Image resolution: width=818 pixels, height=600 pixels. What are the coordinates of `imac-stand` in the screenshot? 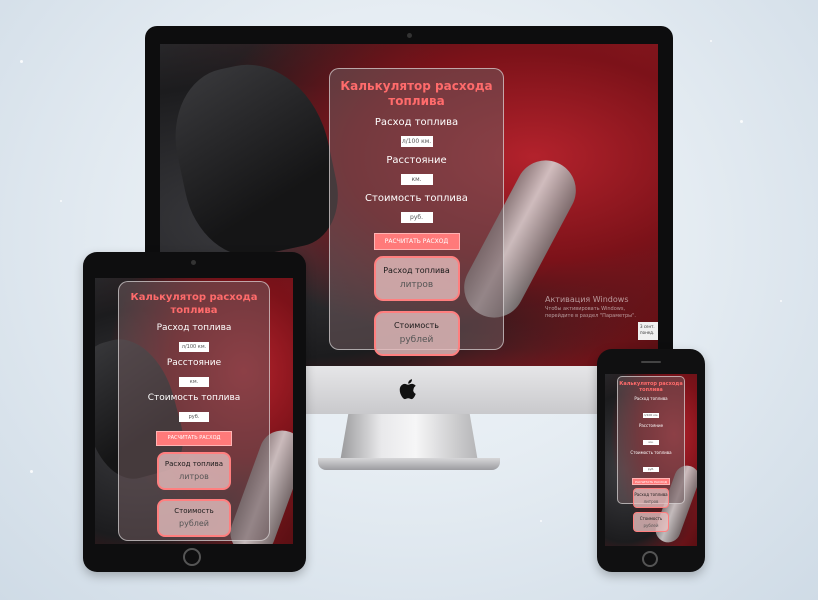 It's located at (409, 438).